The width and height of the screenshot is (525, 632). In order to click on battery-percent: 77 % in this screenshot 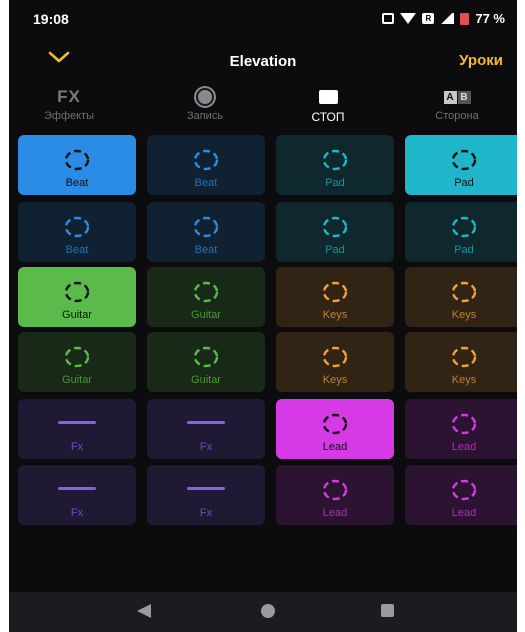, I will do `click(490, 18)`.